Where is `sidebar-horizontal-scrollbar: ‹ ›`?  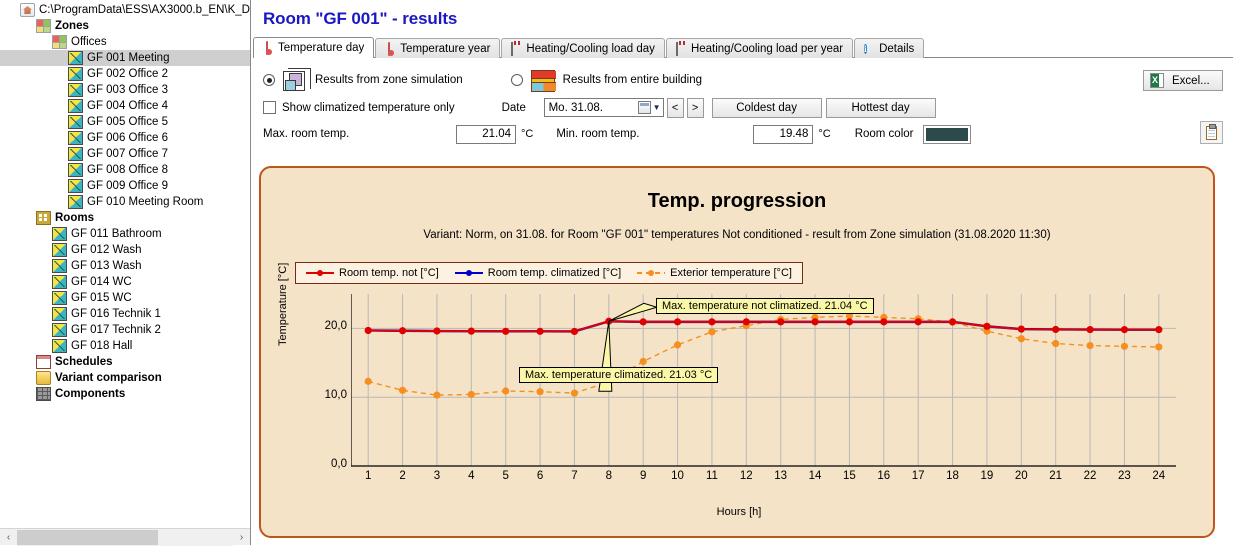 sidebar-horizontal-scrollbar: ‹ › is located at coordinates (125, 537).